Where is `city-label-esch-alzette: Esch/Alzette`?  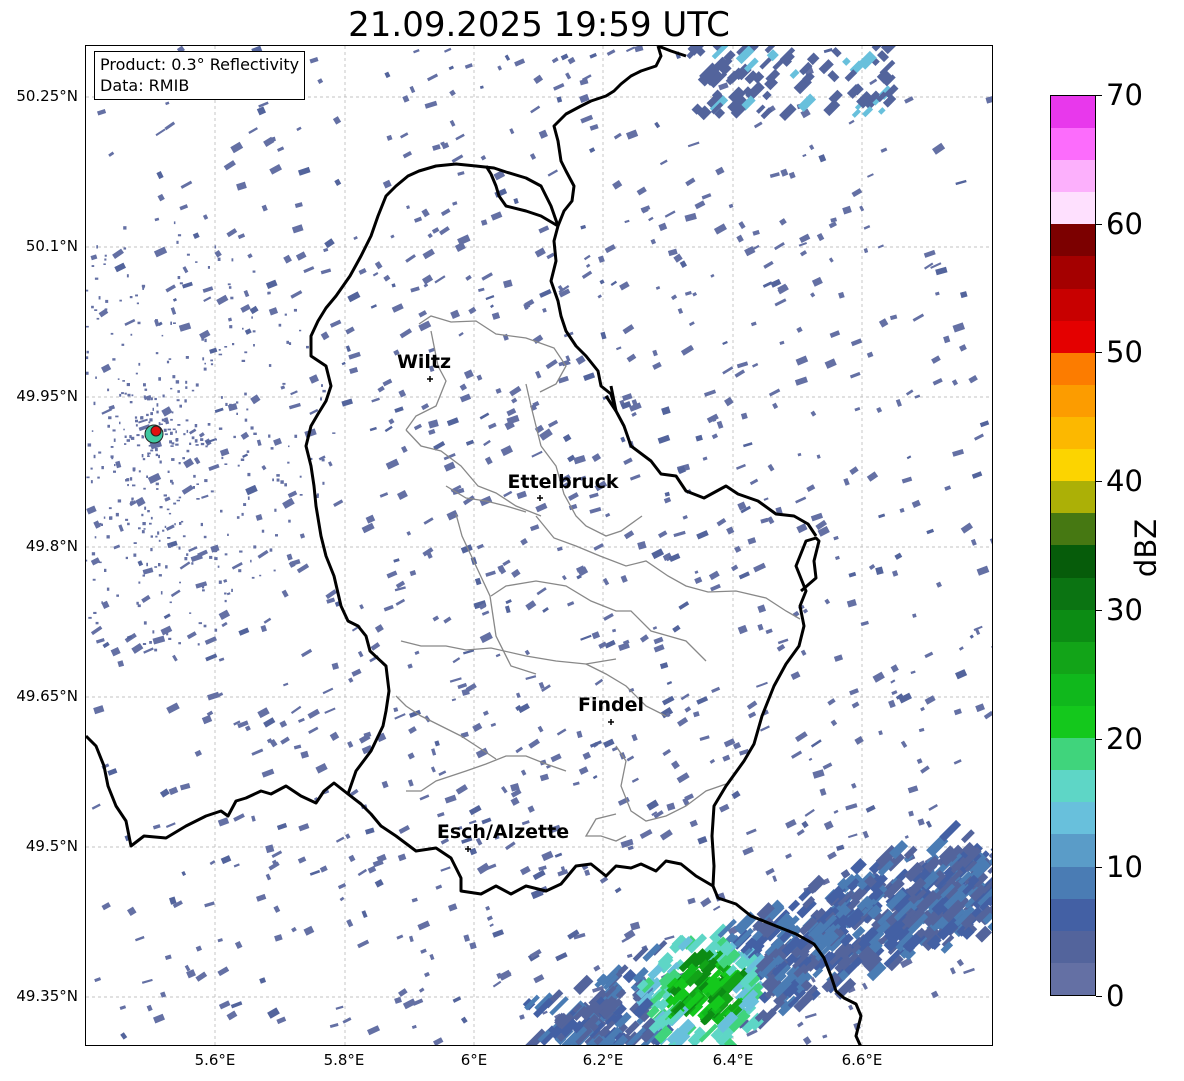 city-label-esch-alzette: Esch/Alzette is located at coordinates (503, 832).